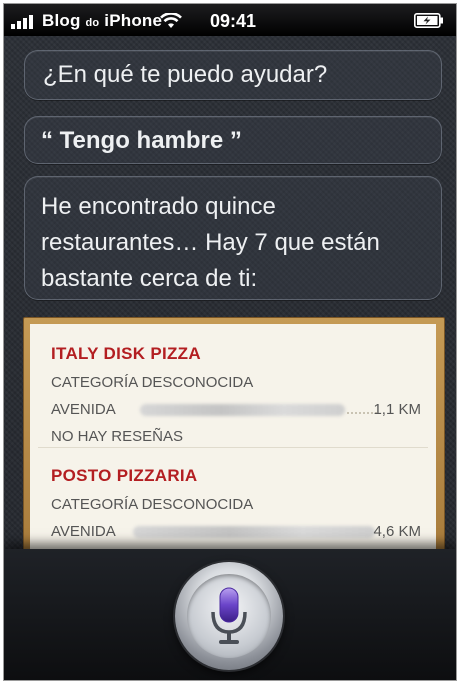 The width and height of the screenshot is (460, 685). I want to click on siri-mic-button, so click(229, 616).